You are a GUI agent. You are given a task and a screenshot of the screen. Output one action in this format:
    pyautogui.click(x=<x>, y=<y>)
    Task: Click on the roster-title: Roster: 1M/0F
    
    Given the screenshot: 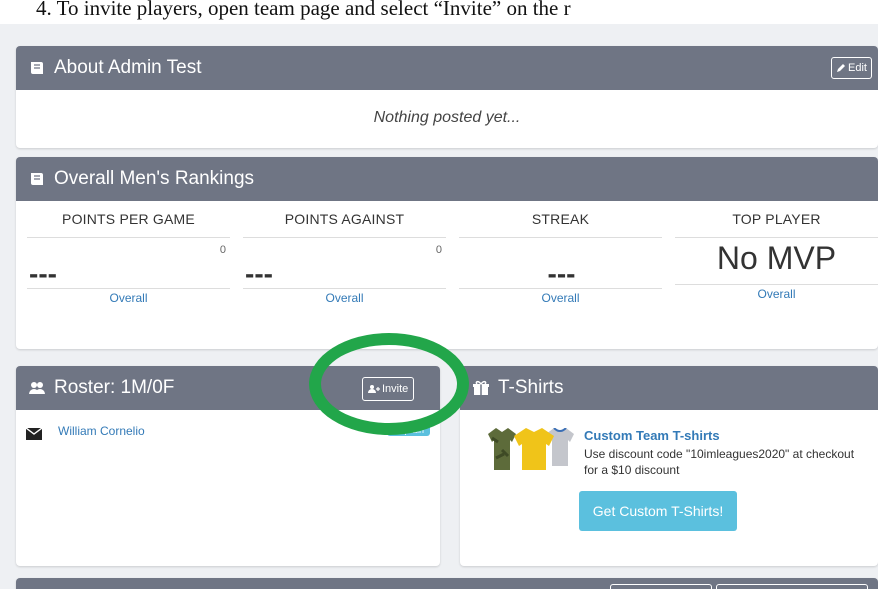 What is the action you would take?
    pyautogui.click(x=114, y=387)
    